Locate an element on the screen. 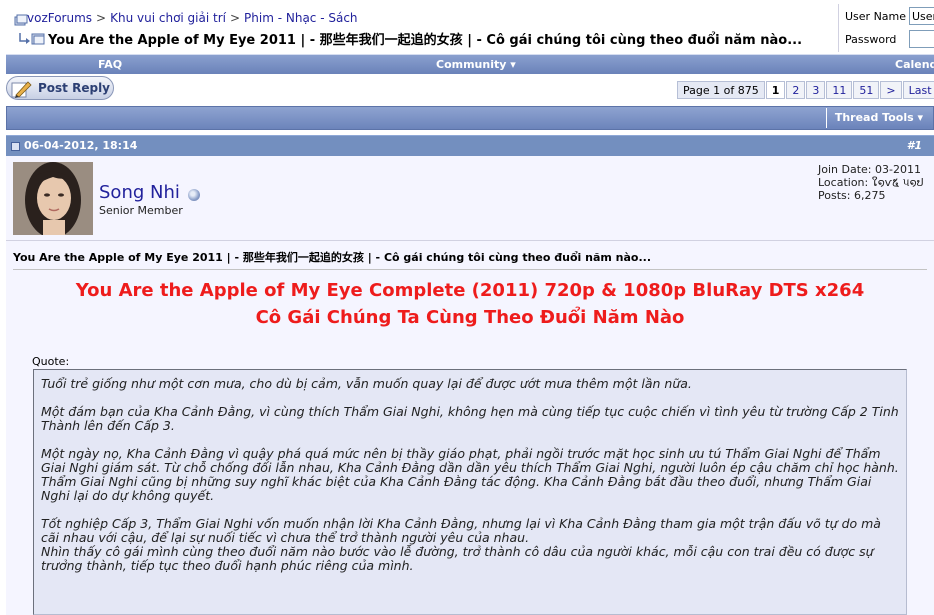 Image resolution: width=934 pixels, height=615 pixels. join-date: Join Date: 03-2011 is located at coordinates (869, 169).